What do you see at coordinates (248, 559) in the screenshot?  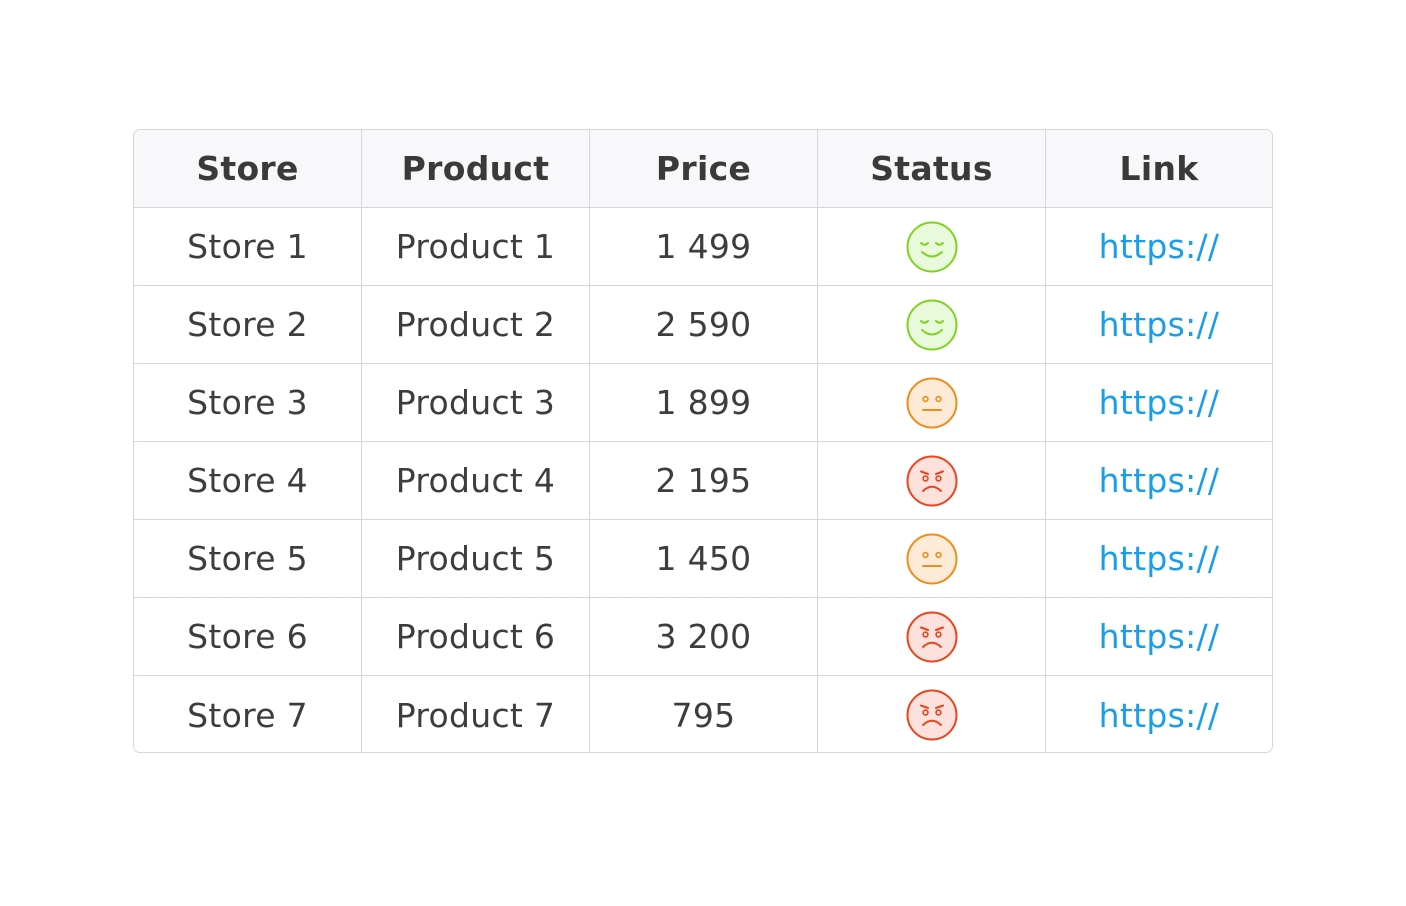 I see `cell-store: Store 5` at bounding box center [248, 559].